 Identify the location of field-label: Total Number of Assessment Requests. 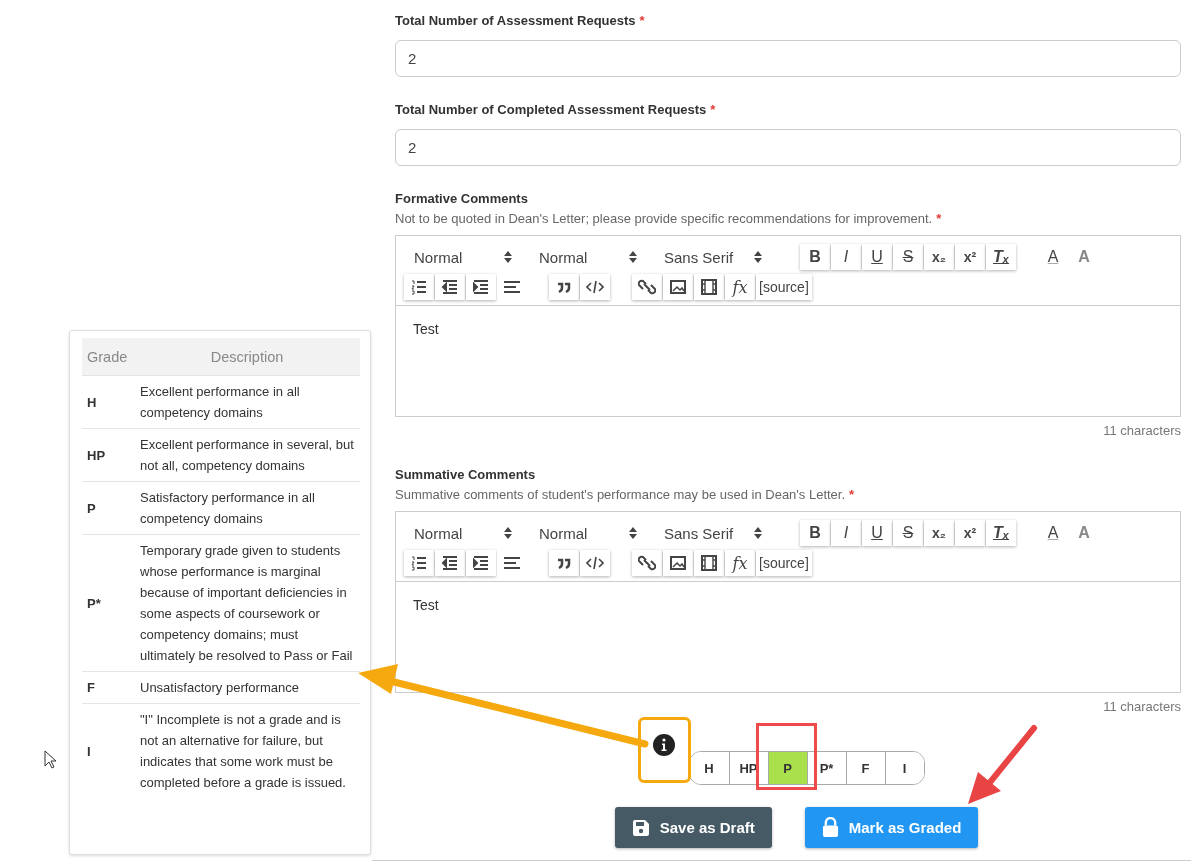
(515, 21).